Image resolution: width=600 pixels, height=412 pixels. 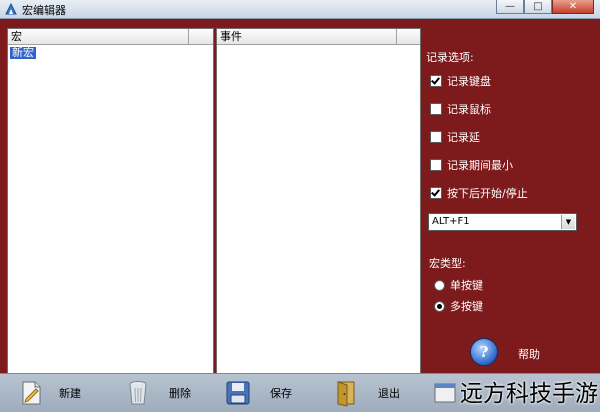 What do you see at coordinates (16, 36) in the screenshot?
I see `macro-header-label: 宏` at bounding box center [16, 36].